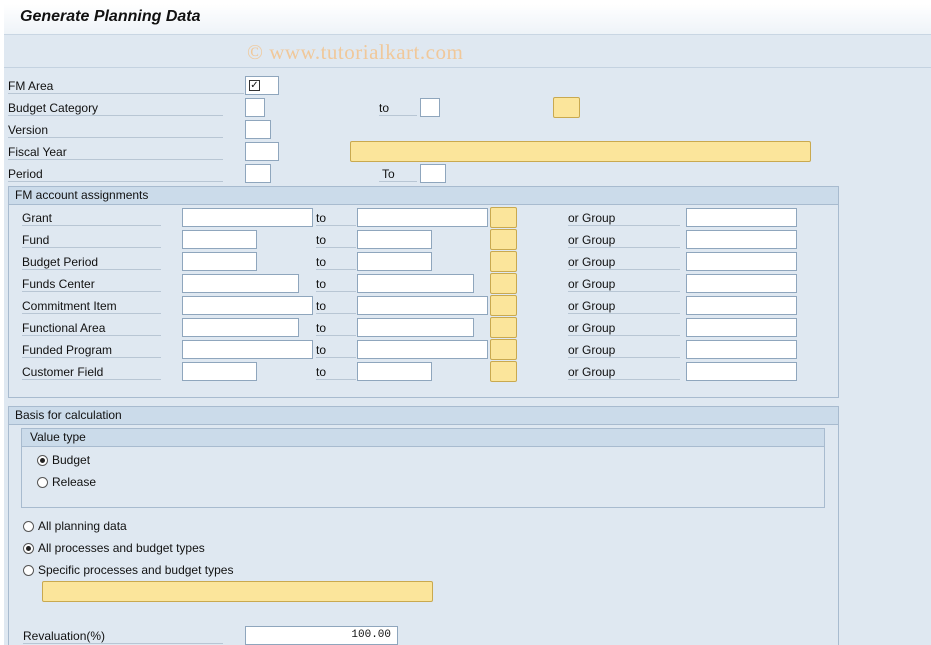  I want to click on funded-program-from-field, so click(247, 349).